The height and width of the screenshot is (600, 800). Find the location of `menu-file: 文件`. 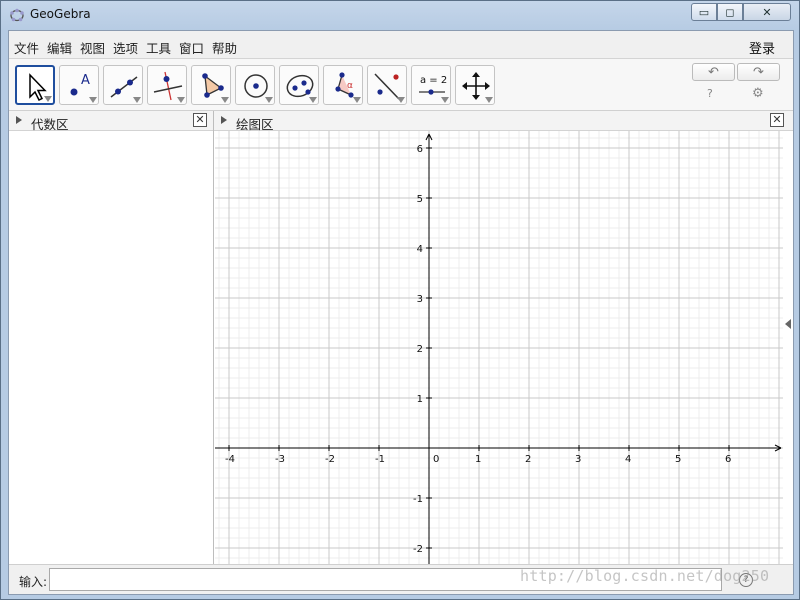

menu-file: 文件 is located at coordinates (26, 47).